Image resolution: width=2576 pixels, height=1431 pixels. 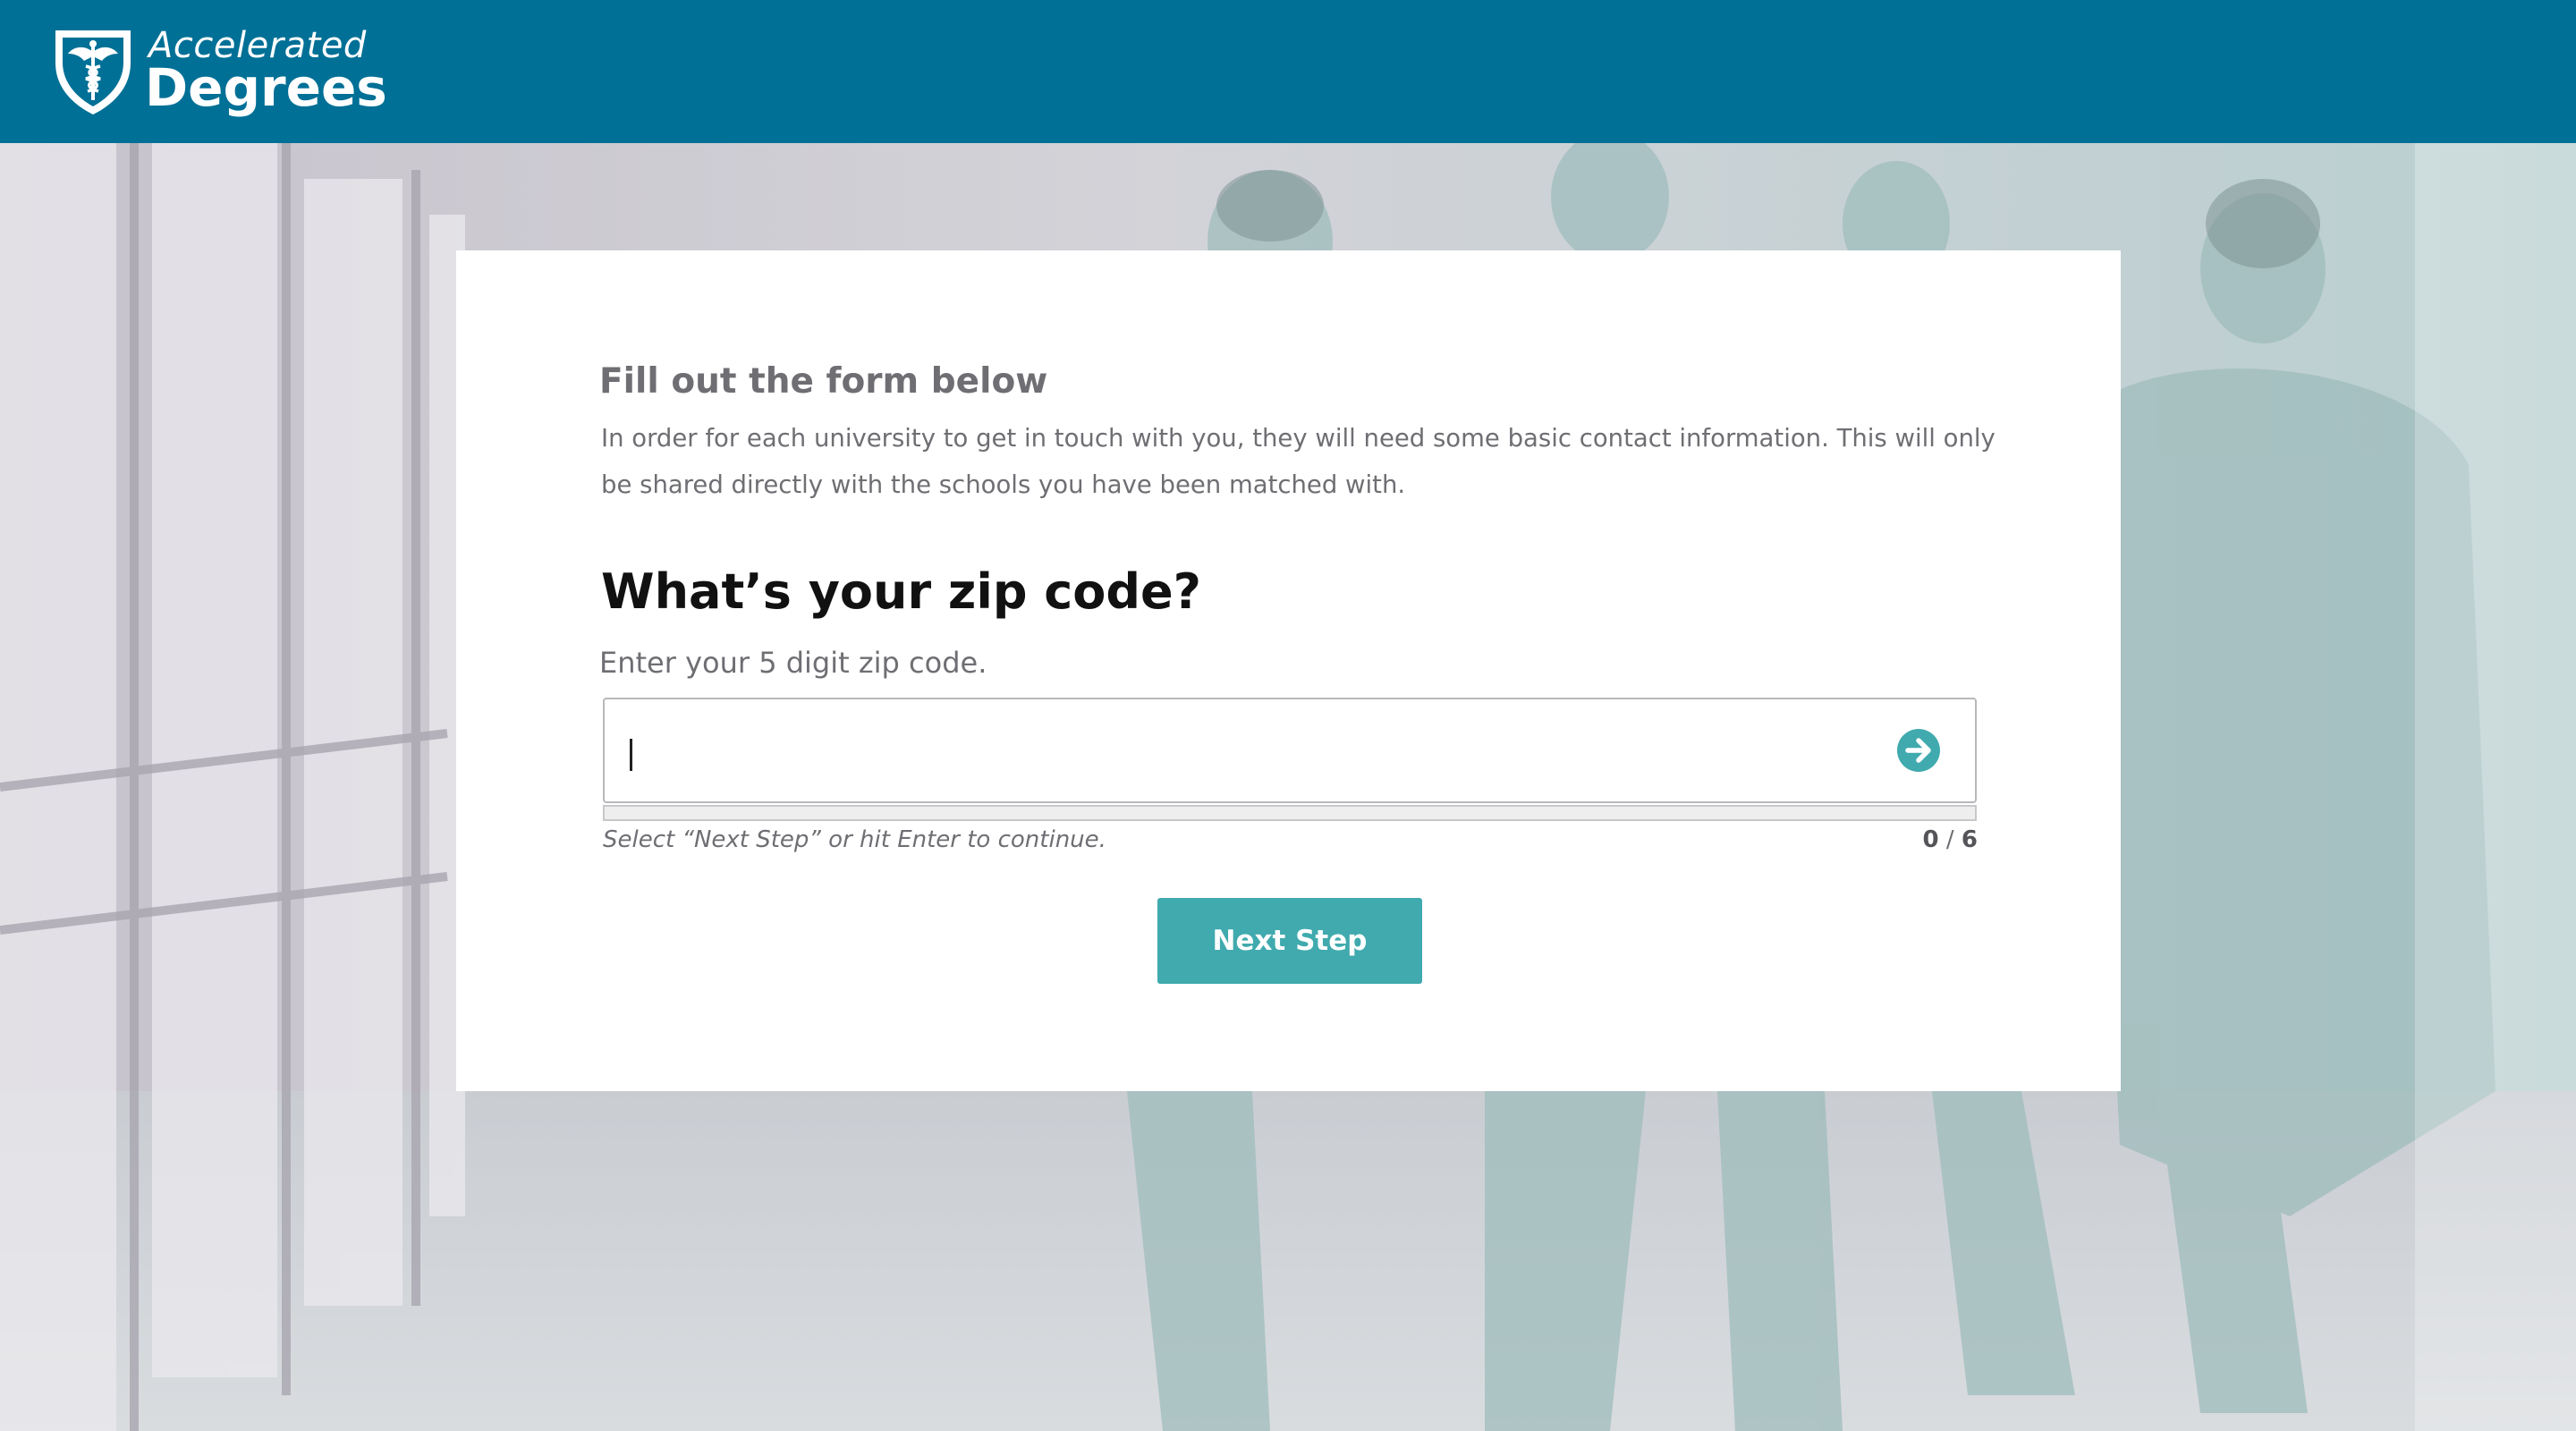 I want to click on logo-text-degrees: Degrees, so click(x=266, y=88).